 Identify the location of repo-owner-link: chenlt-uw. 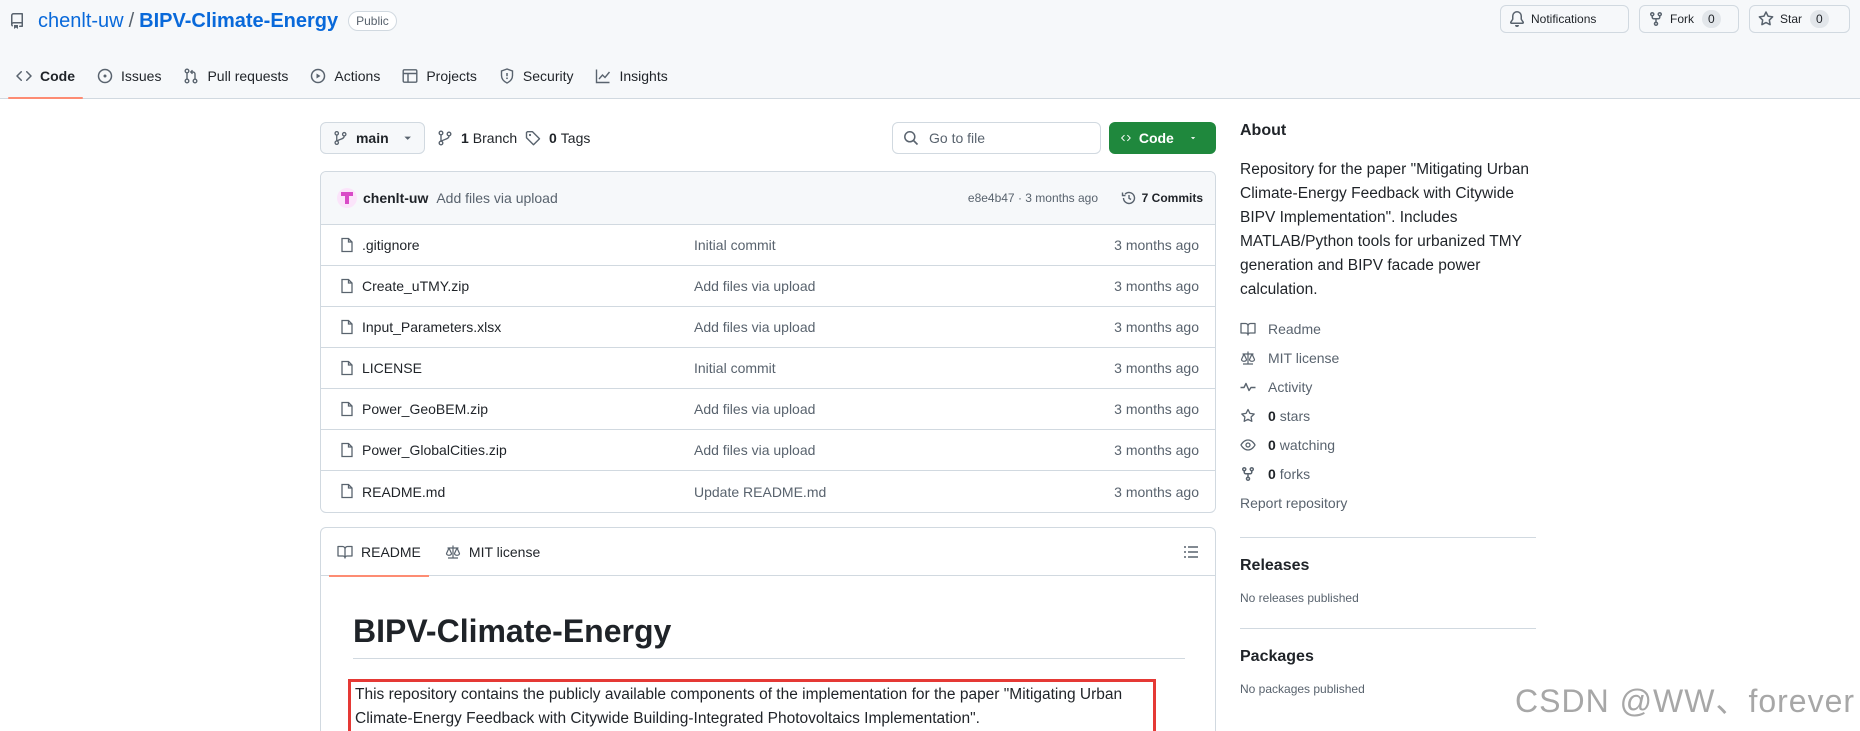
(81, 21).